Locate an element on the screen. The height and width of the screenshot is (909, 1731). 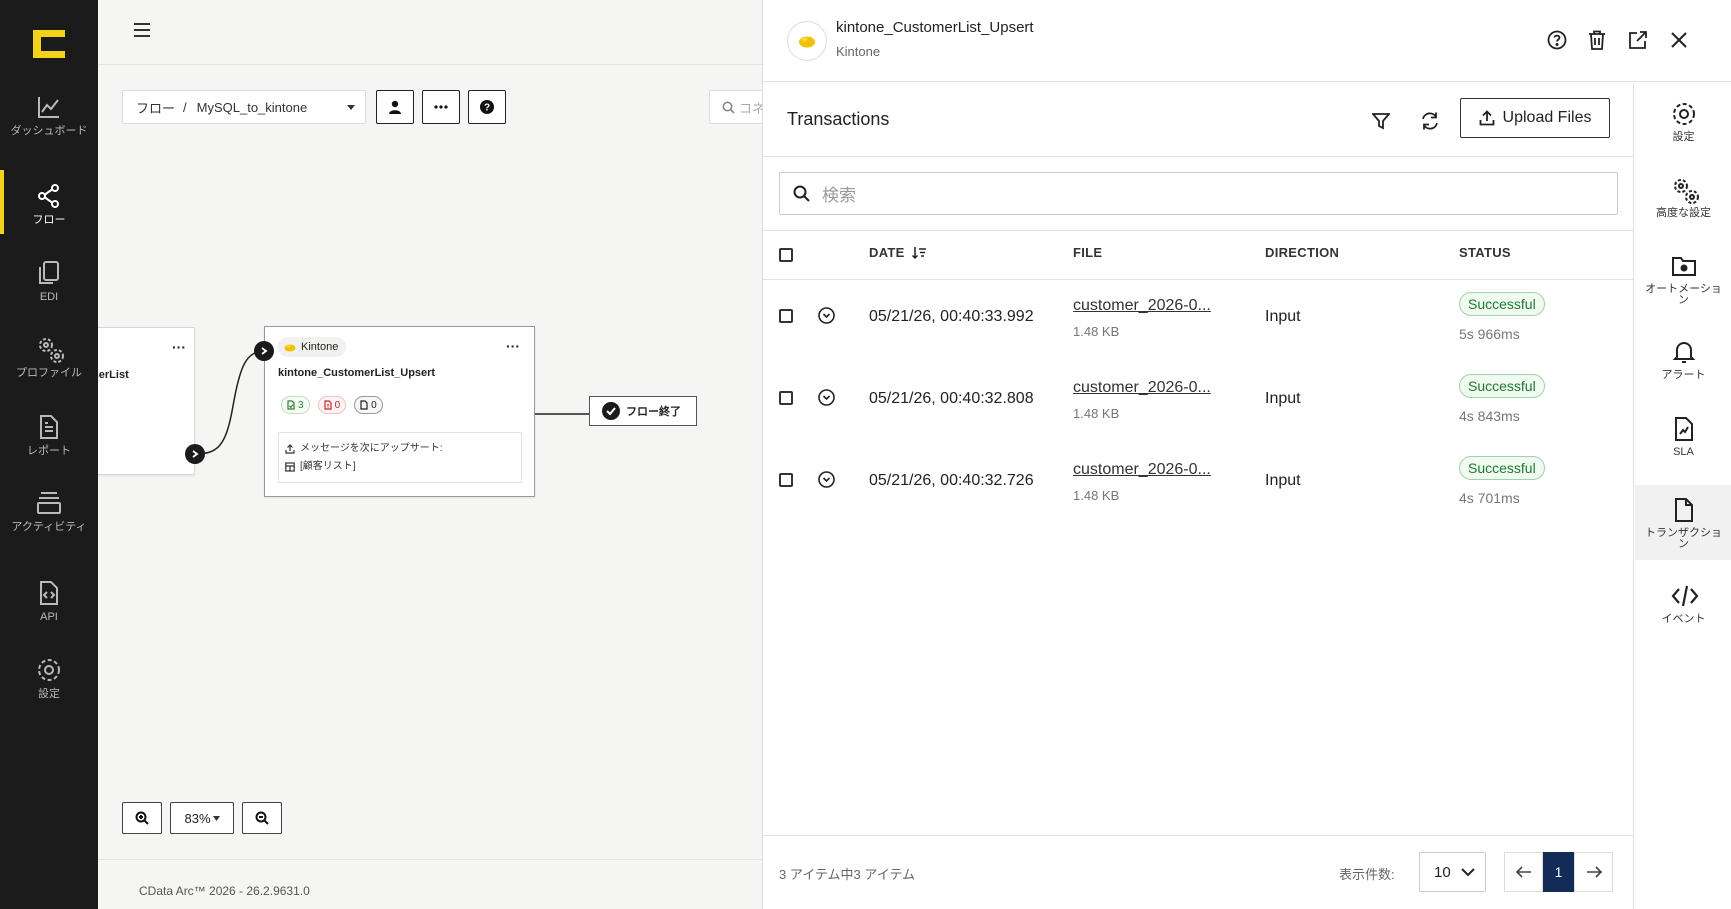
per-page-select: 10 is located at coordinates (1452, 872).